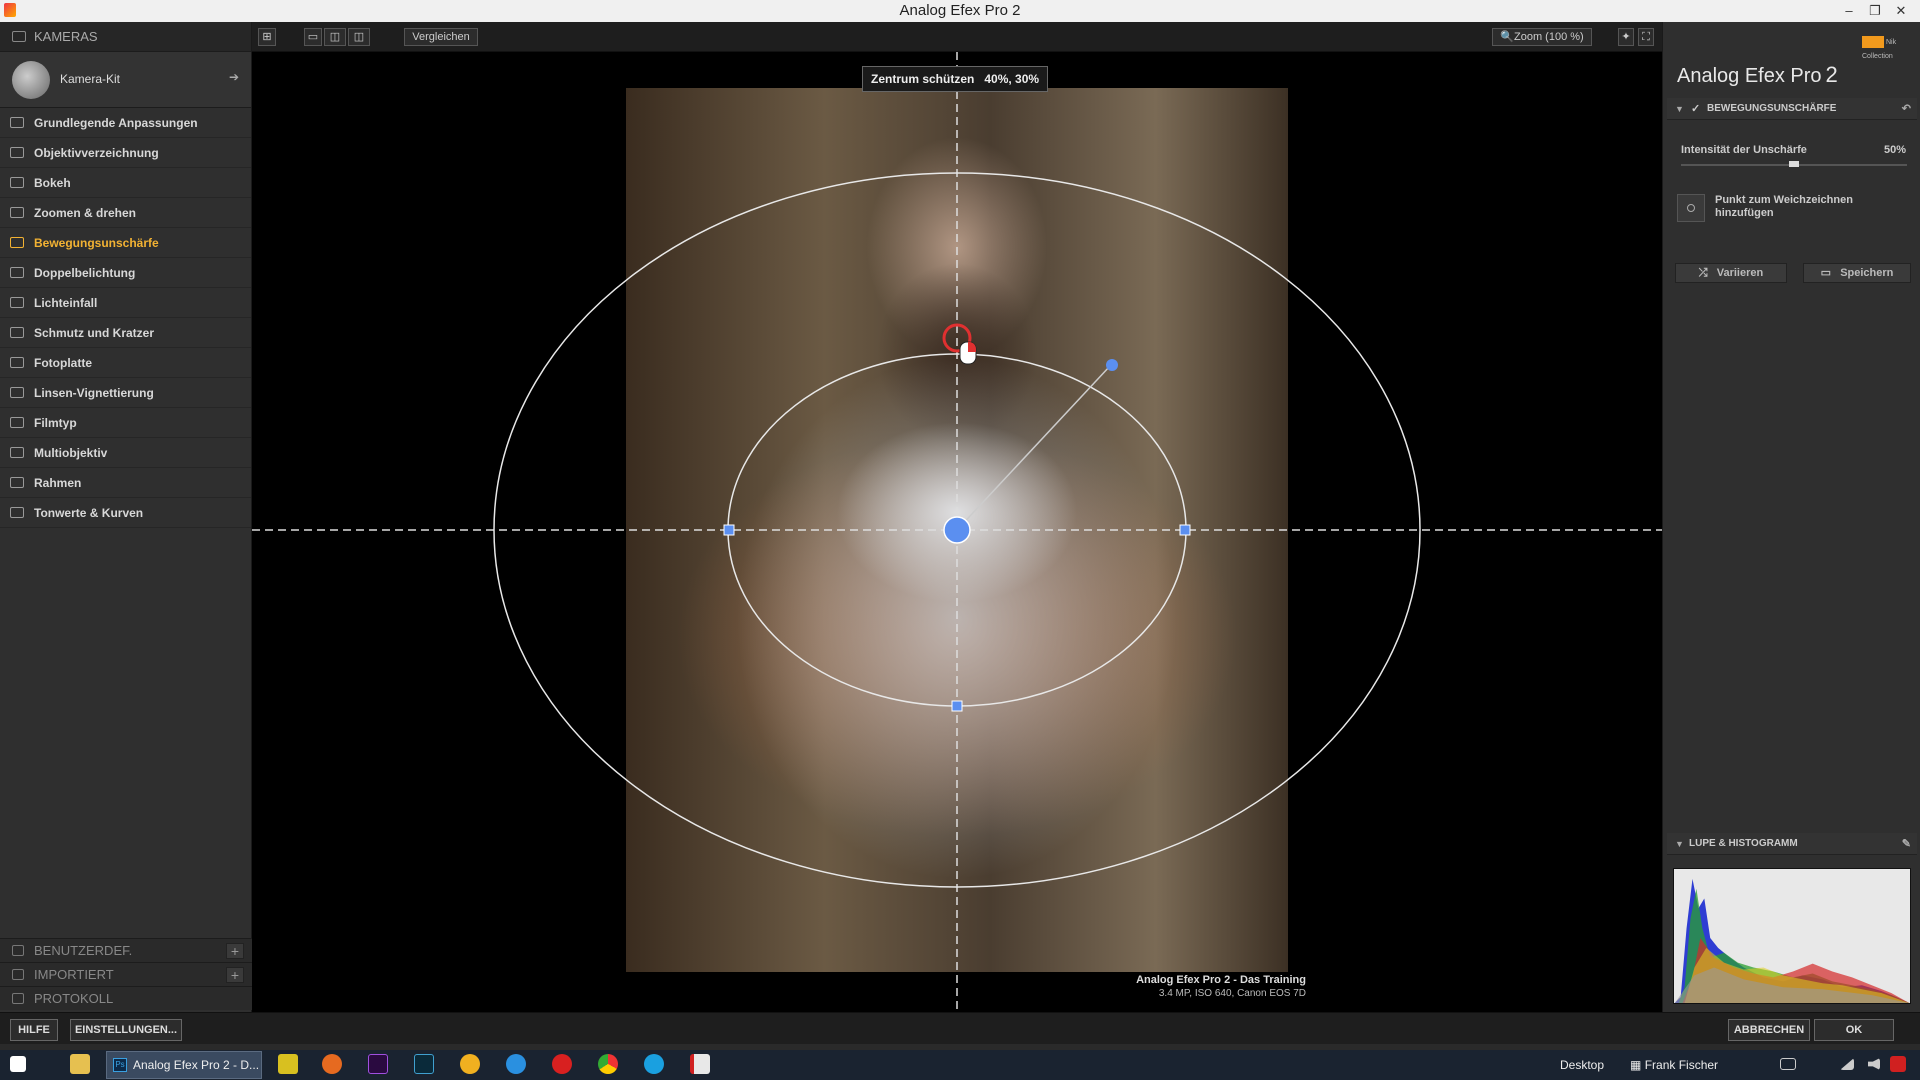 Image resolution: width=1920 pixels, height=1080 pixels. I want to click on section-custom-label: BENUTZERDEF., so click(83, 950).